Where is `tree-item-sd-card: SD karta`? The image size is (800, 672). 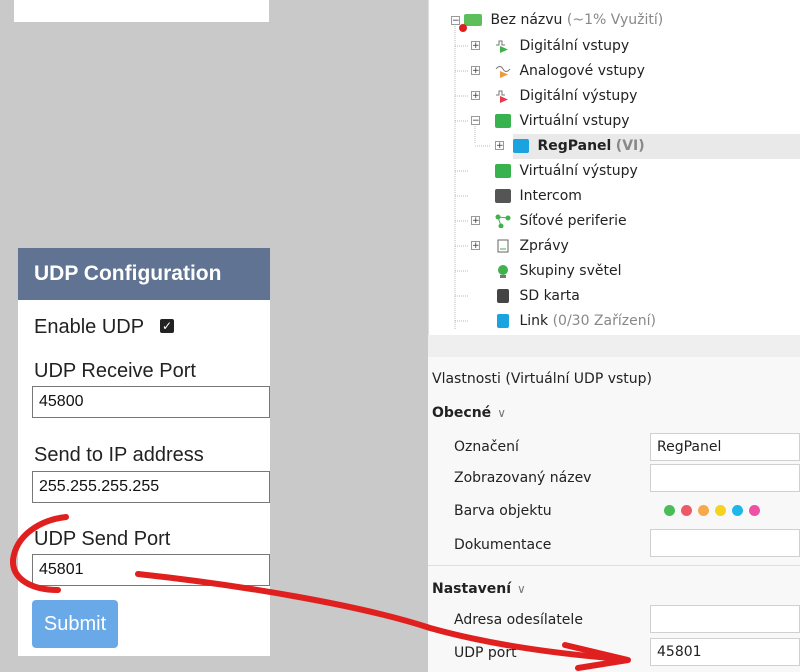
tree-item-sd-card: SD karta is located at coordinates (537, 296).